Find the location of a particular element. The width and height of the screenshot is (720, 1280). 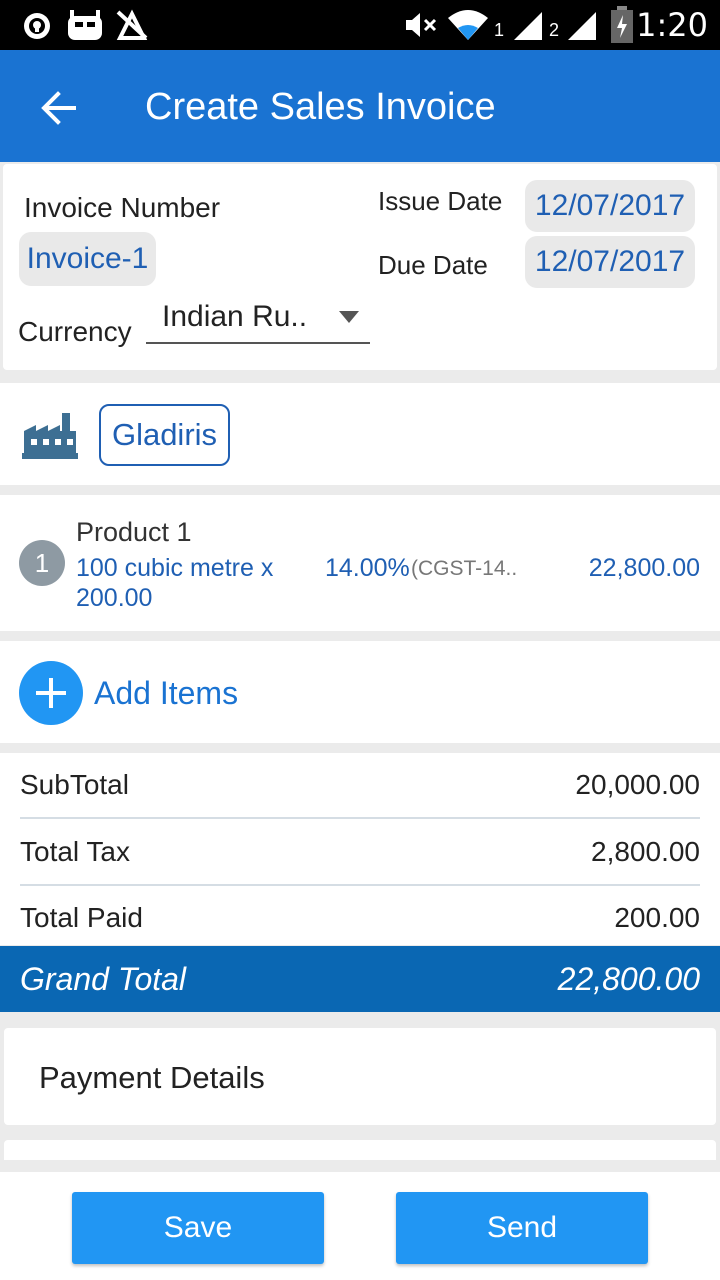

total-paid-value: 200.00 is located at coordinates (657, 917).